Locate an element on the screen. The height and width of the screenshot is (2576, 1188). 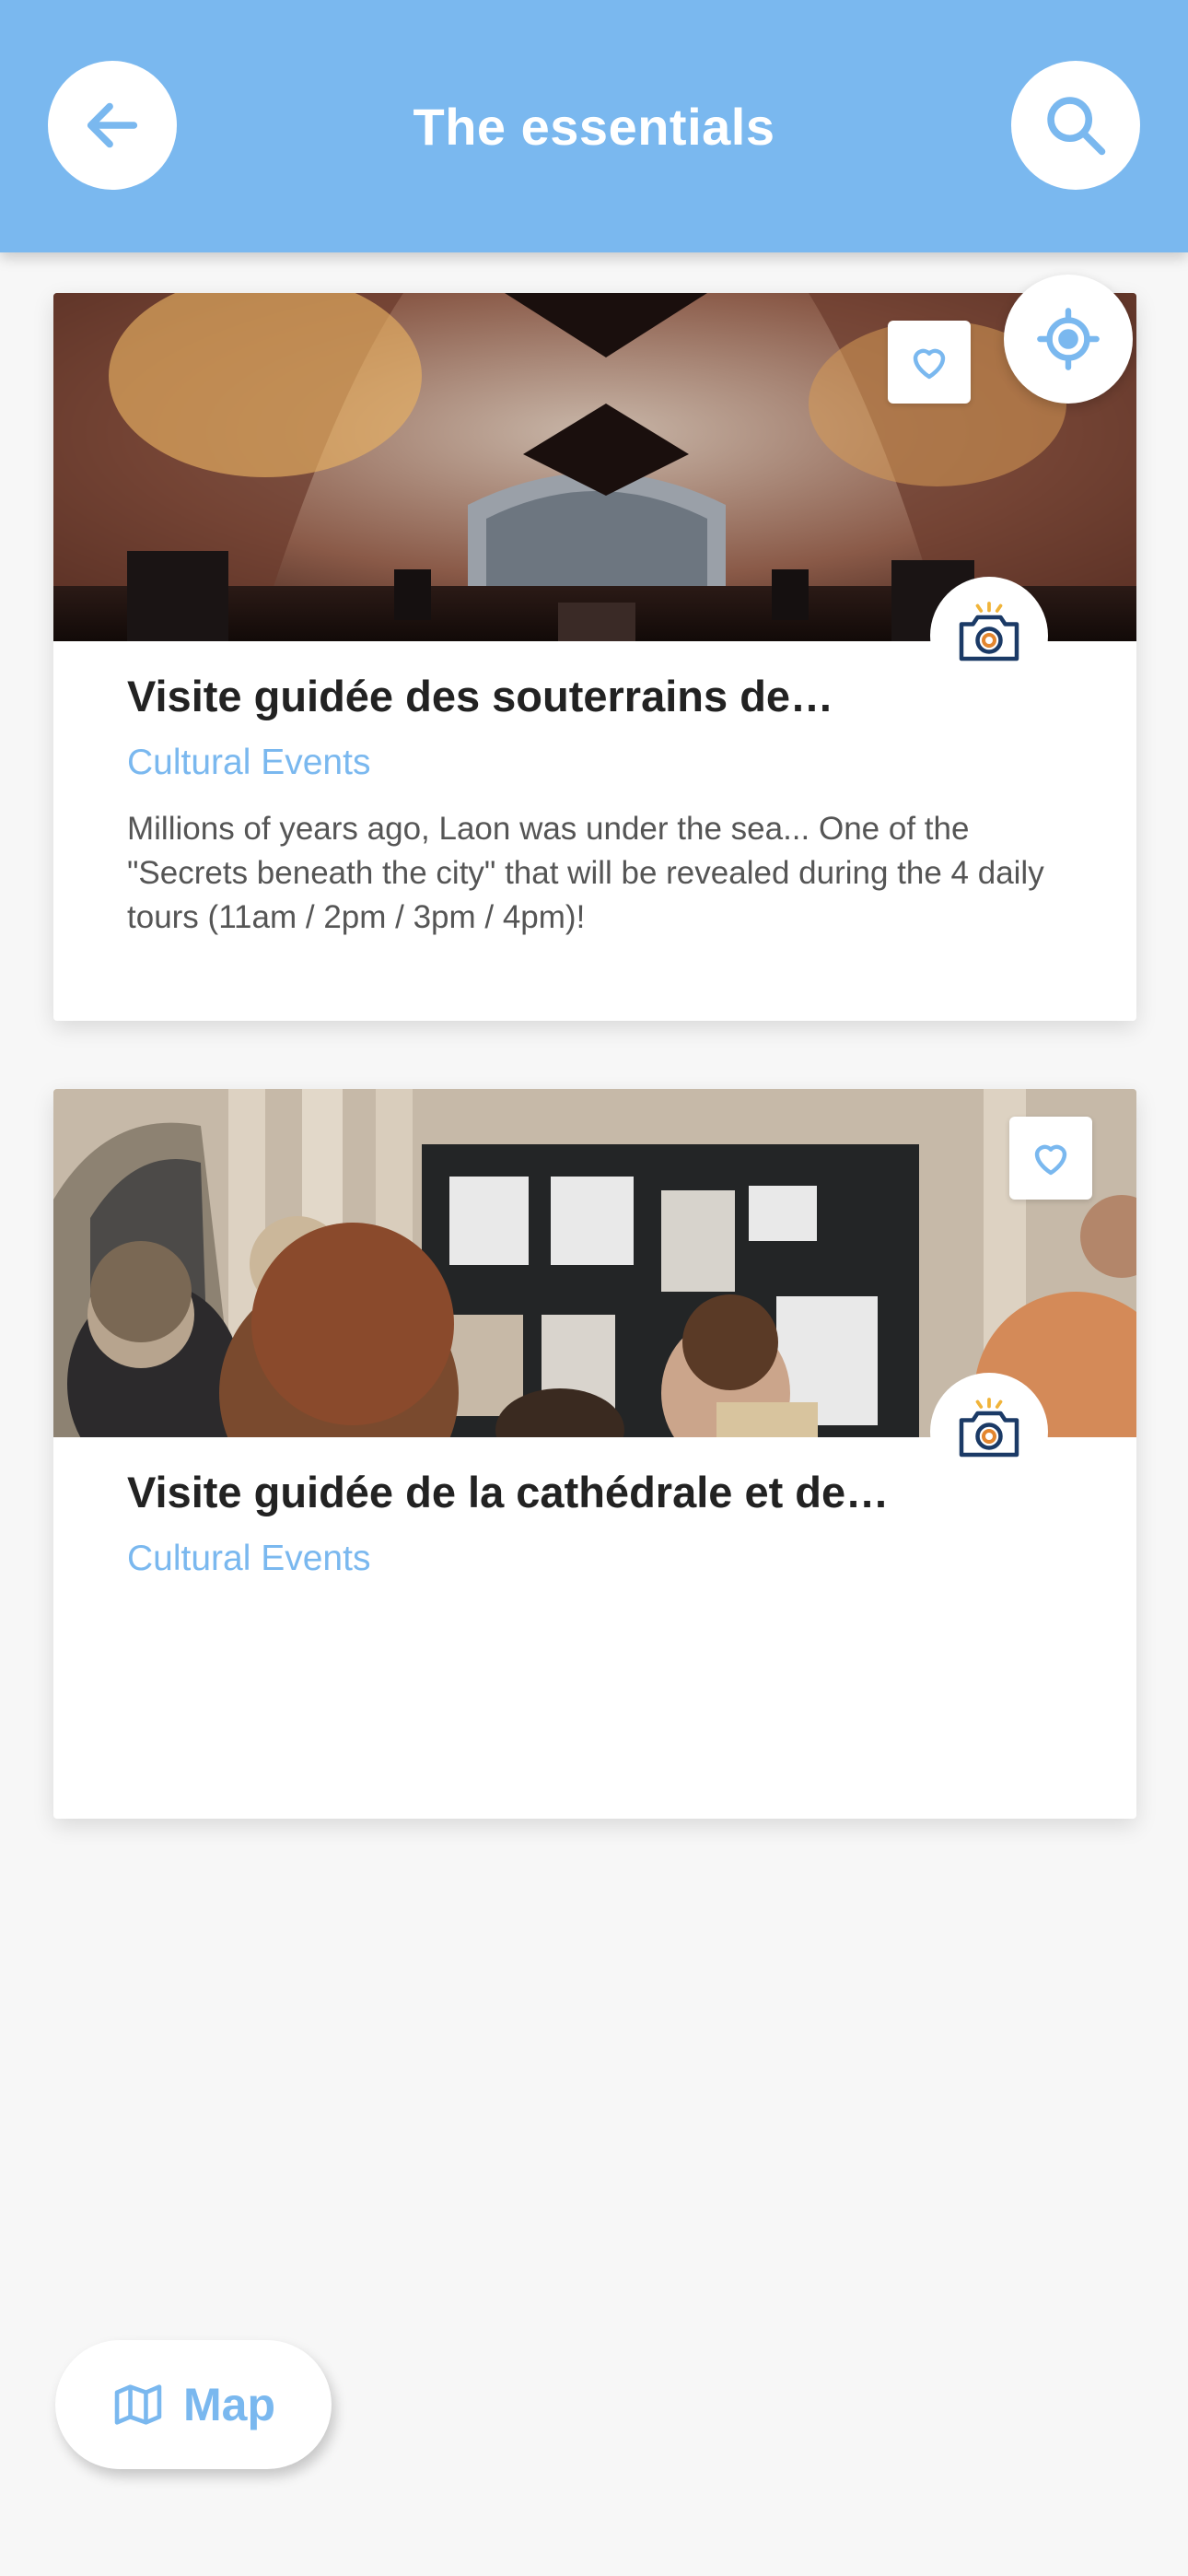
crosshair-icon is located at coordinates (1068, 339).